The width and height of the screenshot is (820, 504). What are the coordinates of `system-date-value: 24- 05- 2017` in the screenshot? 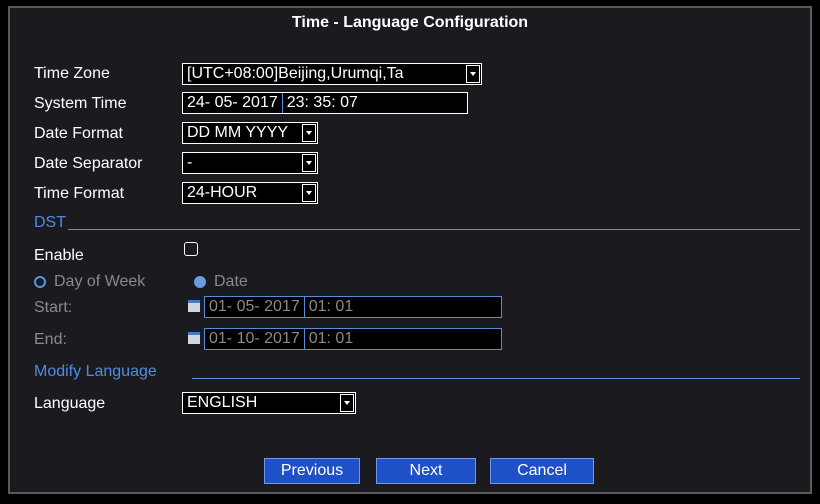 It's located at (232, 103).